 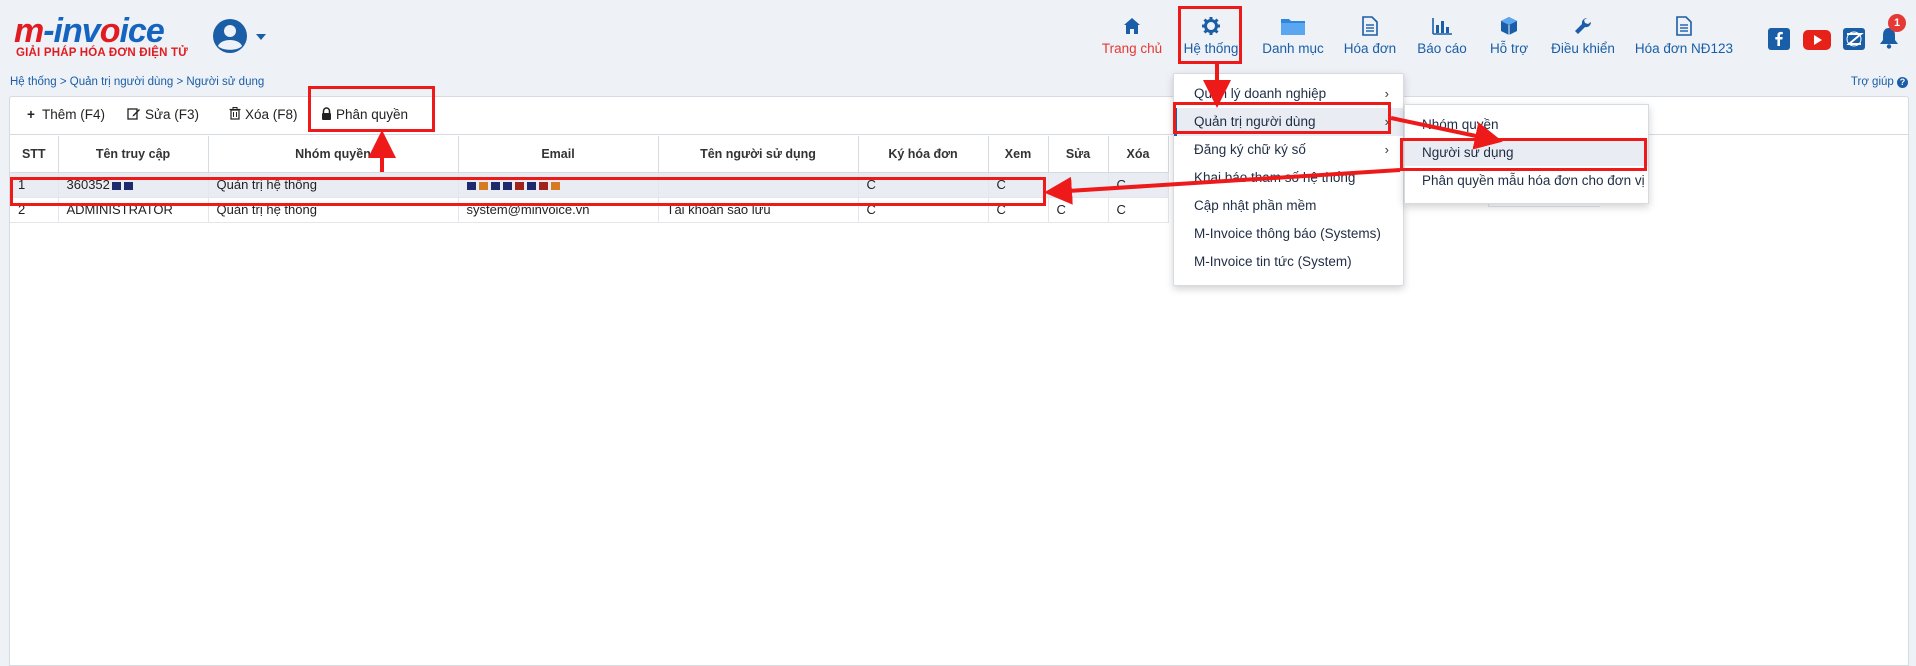 I want to click on row-edit, so click(x=1078, y=185).